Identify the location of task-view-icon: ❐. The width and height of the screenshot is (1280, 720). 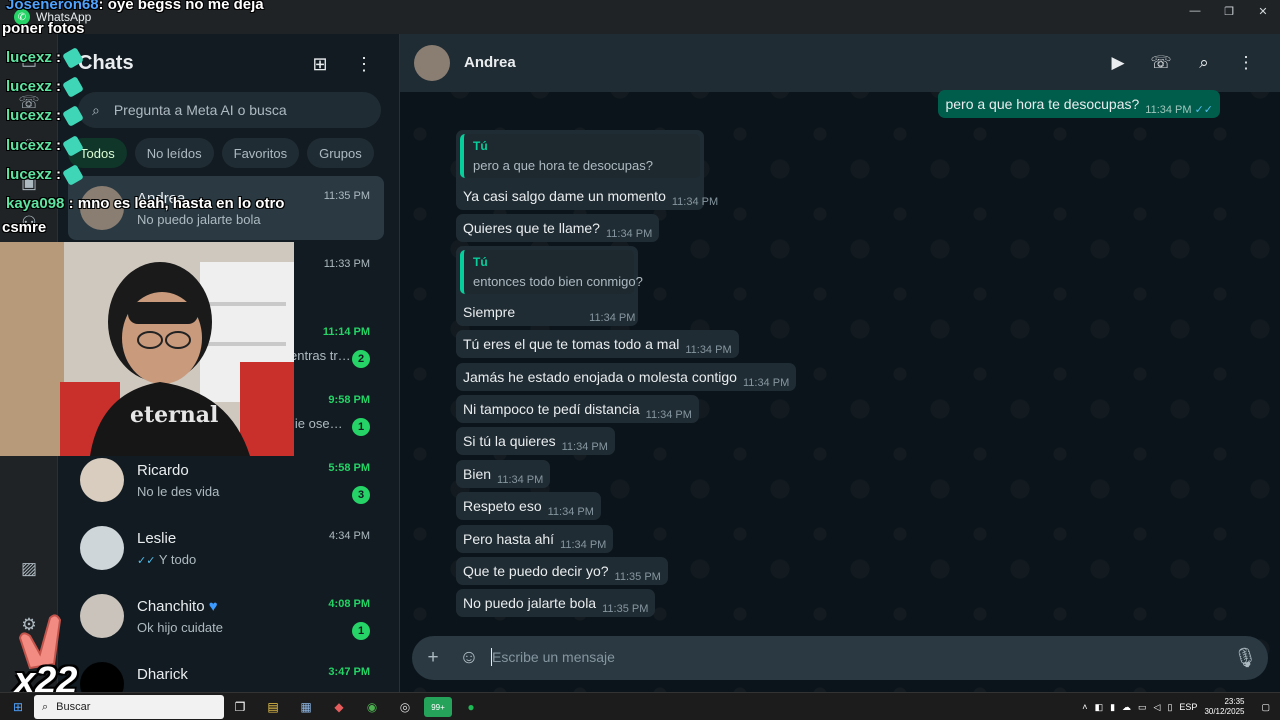
(240, 707).